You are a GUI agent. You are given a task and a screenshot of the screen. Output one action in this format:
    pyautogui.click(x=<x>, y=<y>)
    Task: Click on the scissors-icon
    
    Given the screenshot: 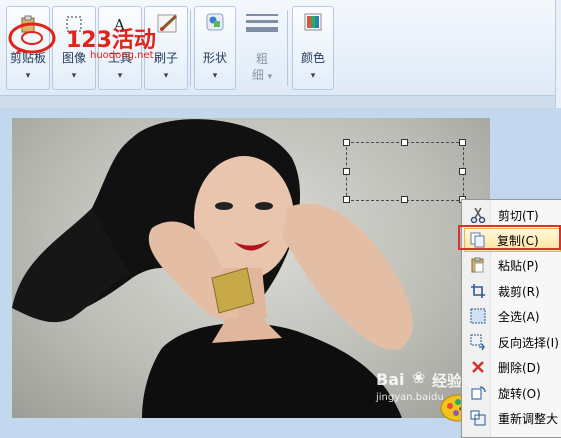 What is the action you would take?
    pyautogui.click(x=478, y=215)
    